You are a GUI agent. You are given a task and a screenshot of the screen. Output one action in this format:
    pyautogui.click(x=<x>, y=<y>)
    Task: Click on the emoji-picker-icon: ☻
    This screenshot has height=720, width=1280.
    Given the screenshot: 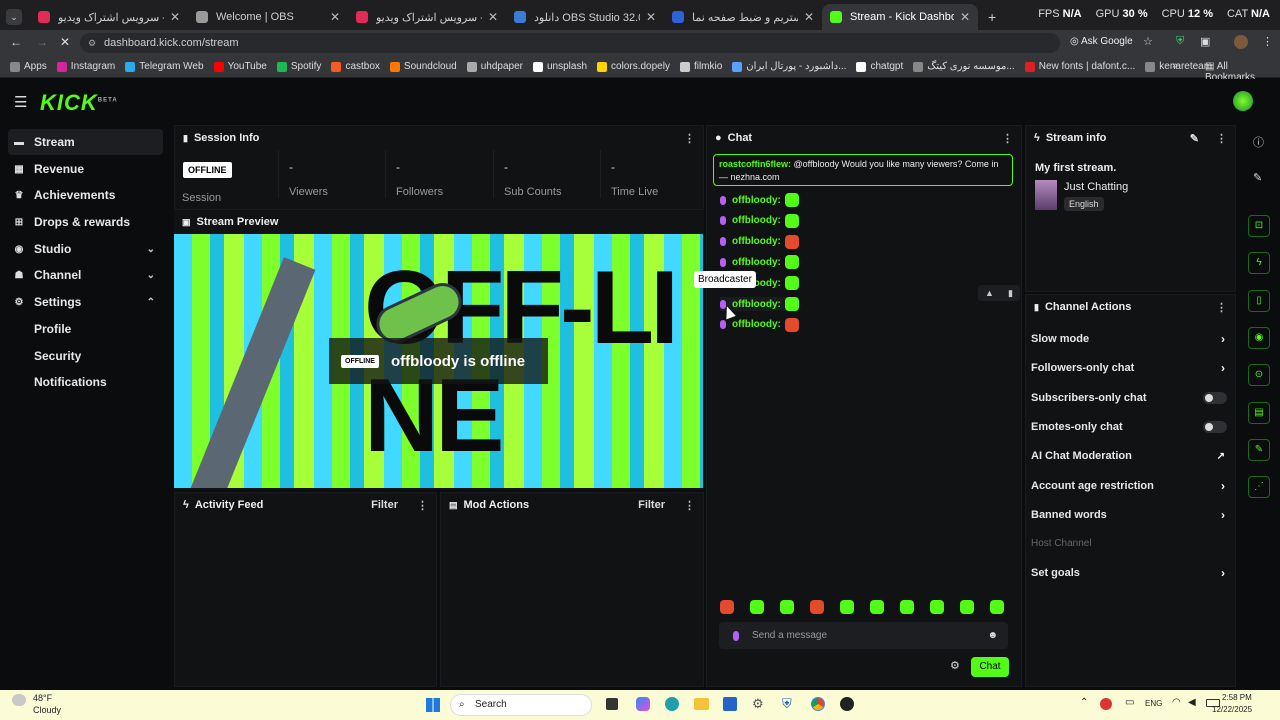 What is the action you would take?
    pyautogui.click(x=992, y=635)
    